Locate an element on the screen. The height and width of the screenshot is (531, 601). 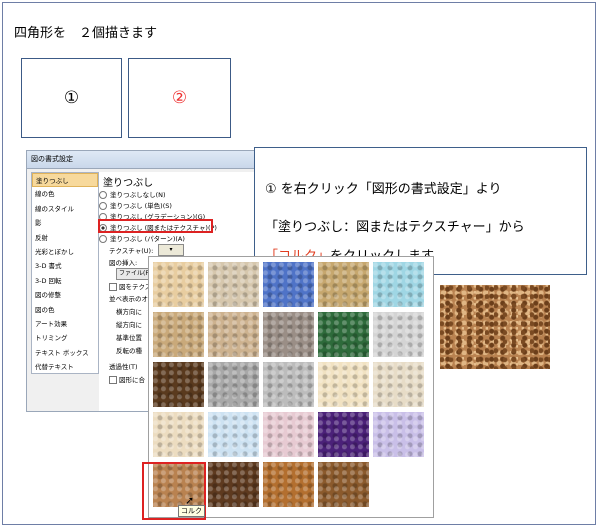
transparency-label: 透過性(T) is located at coordinates (123, 367).